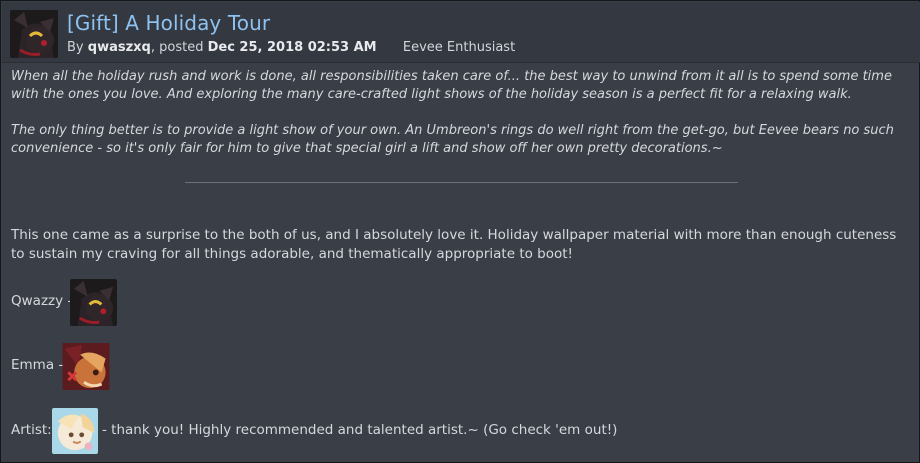 The image size is (920, 463). What do you see at coordinates (461, 182) in the screenshot?
I see `divider` at bounding box center [461, 182].